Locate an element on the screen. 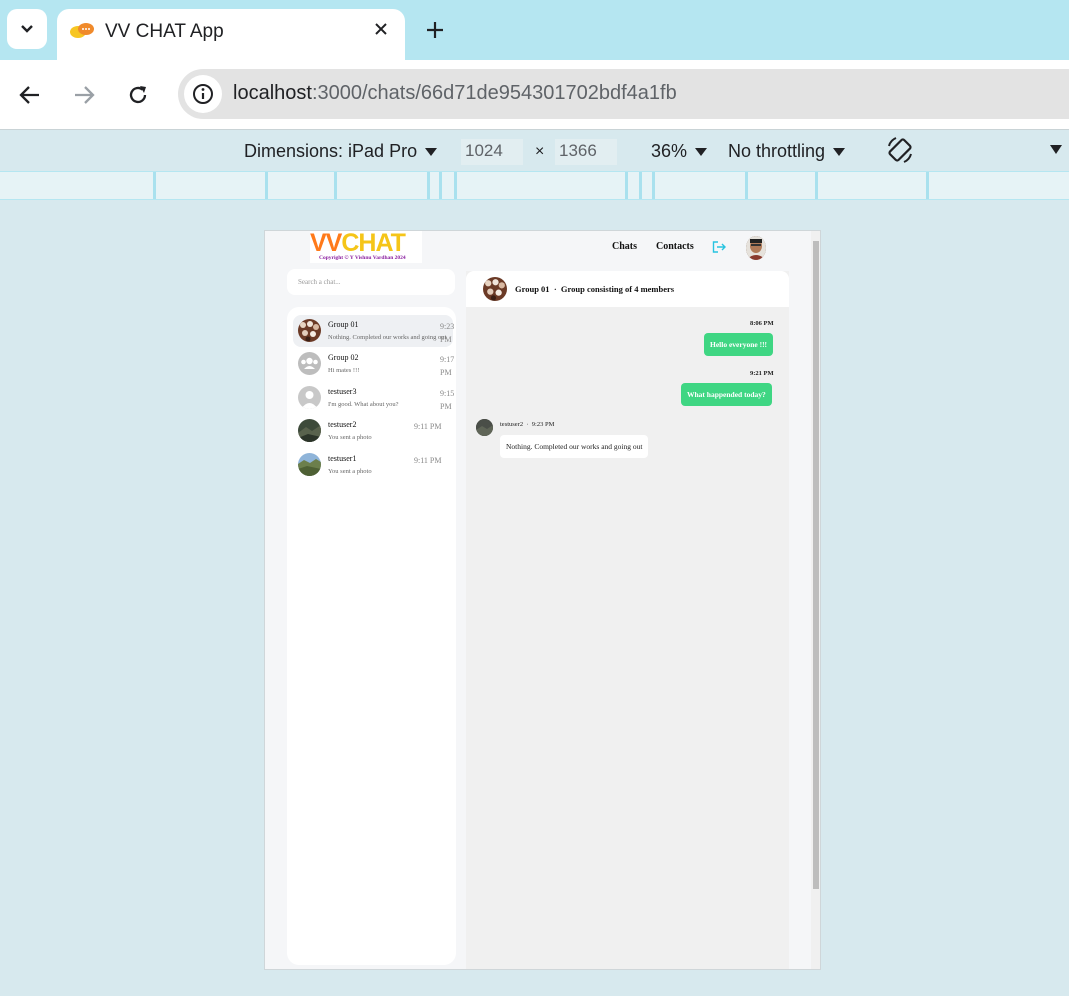 This screenshot has width=1069, height=996. dimension-times: × is located at coordinates (540, 151).